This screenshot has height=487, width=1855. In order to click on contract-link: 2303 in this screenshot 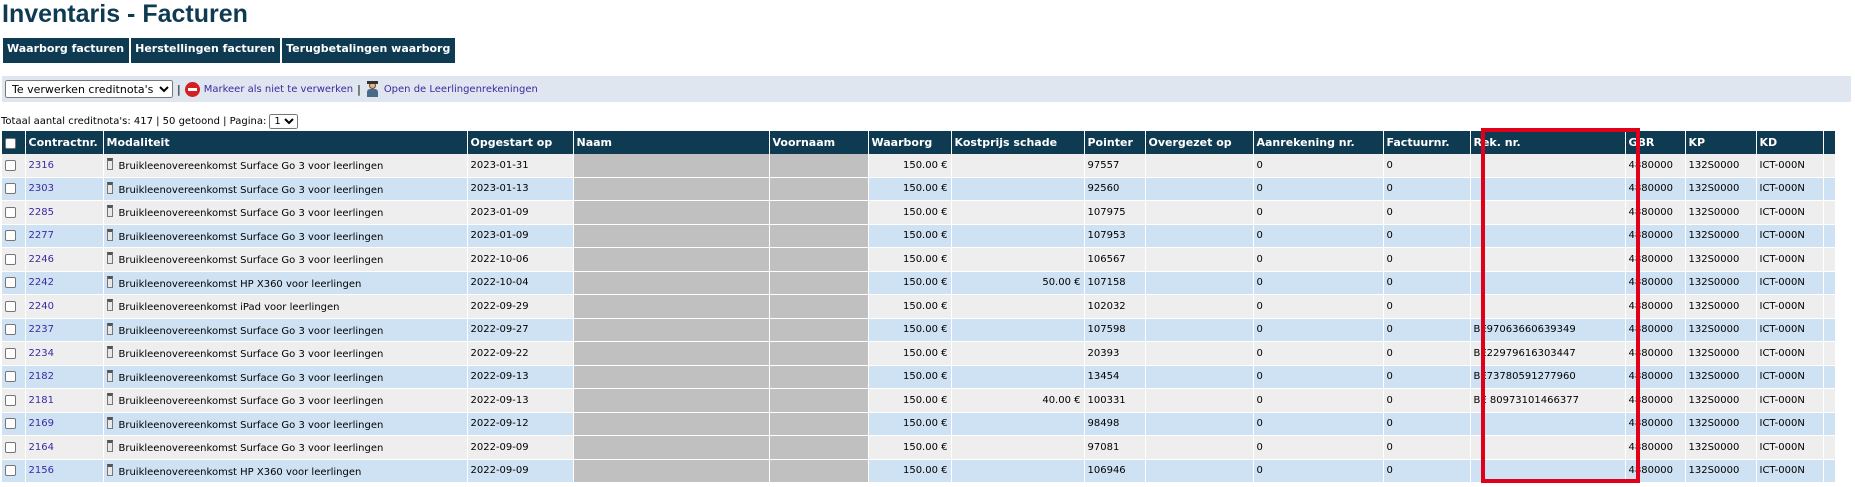, I will do `click(41, 188)`.